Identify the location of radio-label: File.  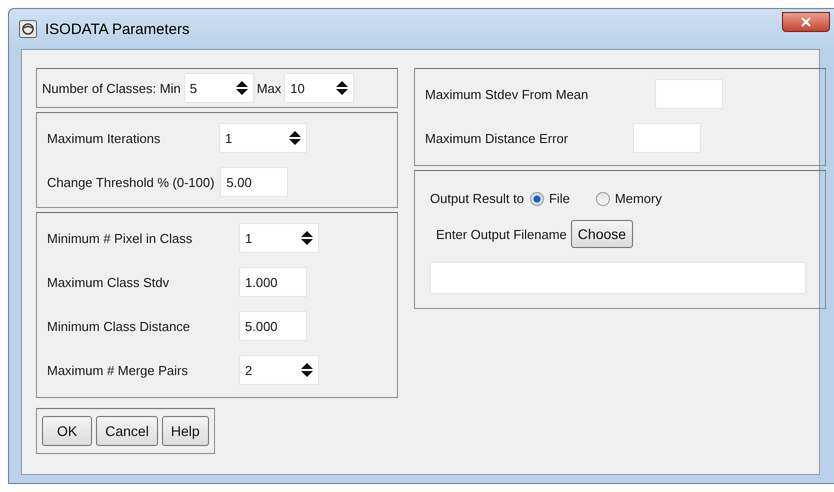
(559, 198).